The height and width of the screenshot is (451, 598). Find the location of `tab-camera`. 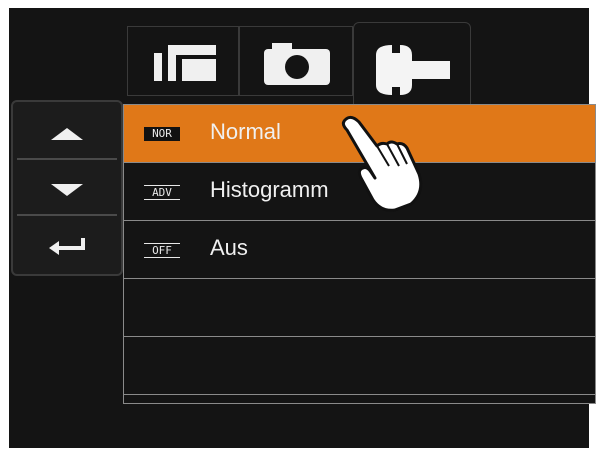

tab-camera is located at coordinates (296, 61).